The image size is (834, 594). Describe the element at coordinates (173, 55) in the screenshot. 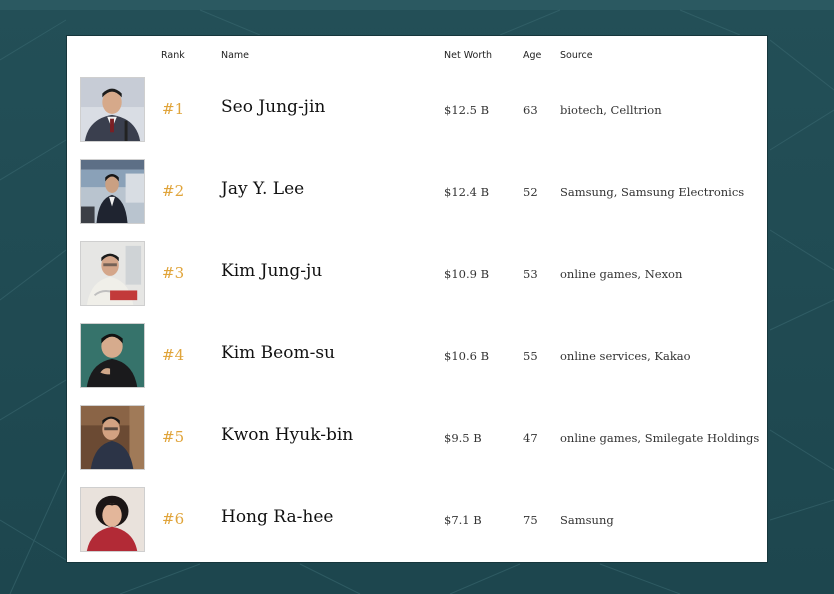

I see `header-rank: Rank` at that location.